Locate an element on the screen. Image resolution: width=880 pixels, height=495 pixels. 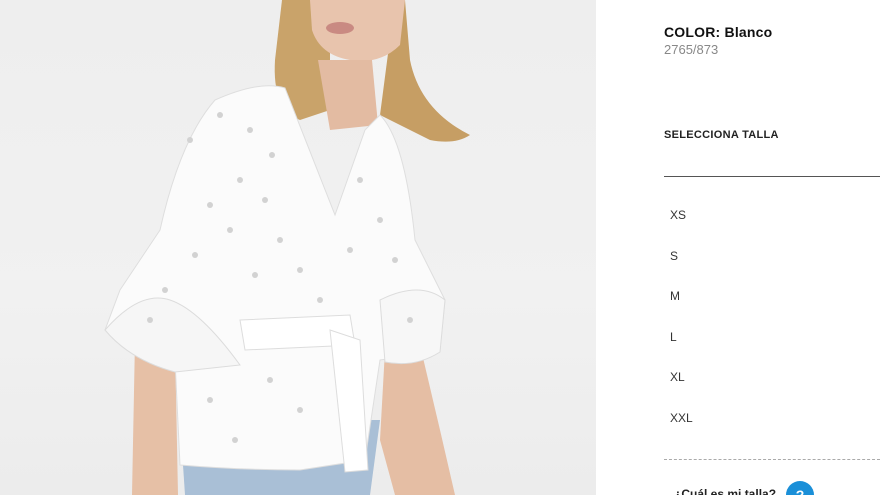
divider is located at coordinates (772, 176).